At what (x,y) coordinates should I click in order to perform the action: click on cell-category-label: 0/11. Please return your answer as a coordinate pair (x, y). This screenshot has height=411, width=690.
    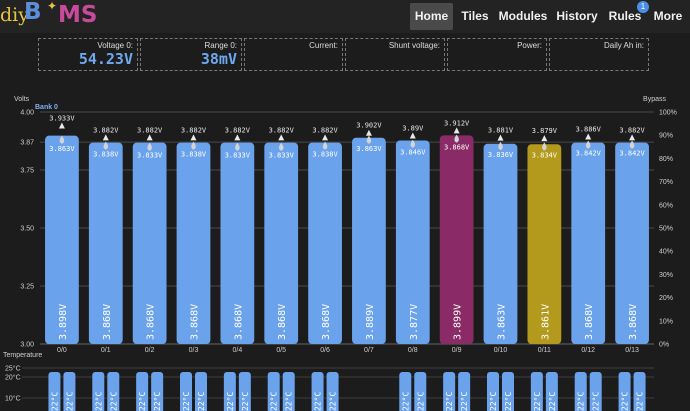
    Looking at the image, I should click on (544, 350).